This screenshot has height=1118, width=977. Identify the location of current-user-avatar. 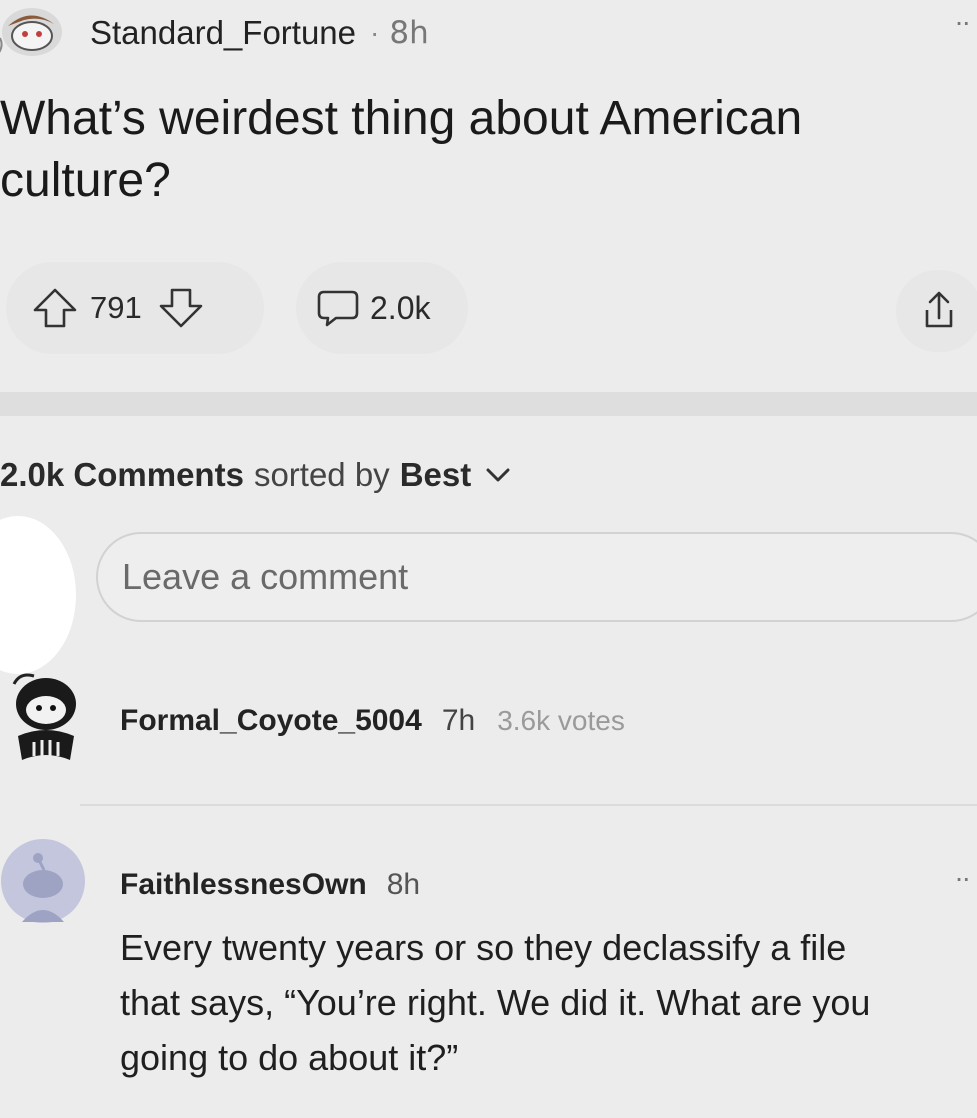
(38, 595).